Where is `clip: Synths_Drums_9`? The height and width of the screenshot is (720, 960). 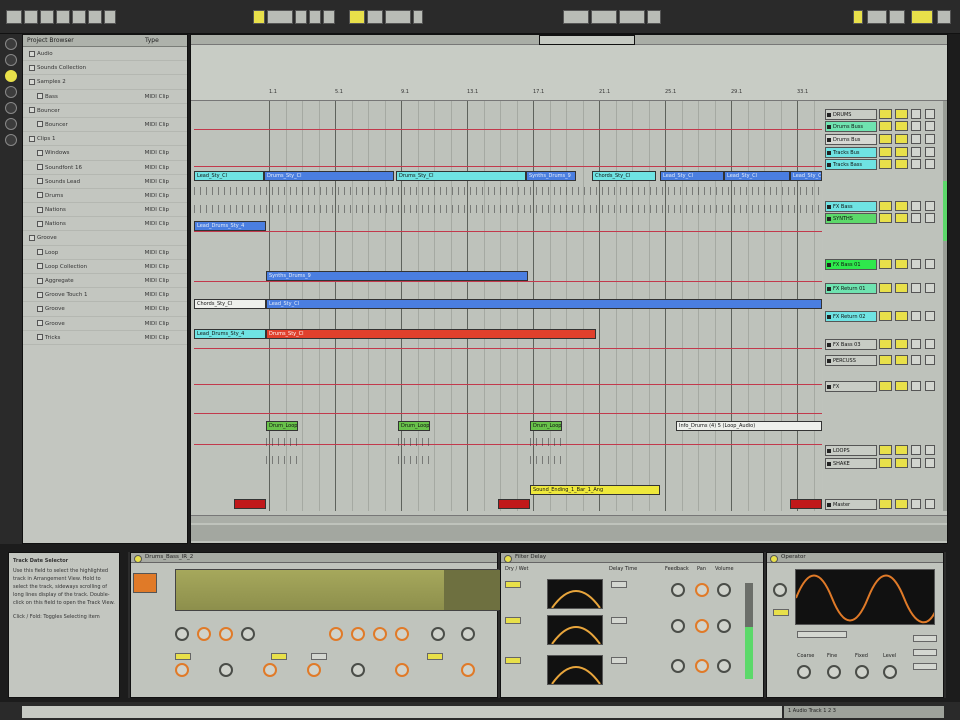
clip: Synths_Drums_9 is located at coordinates (551, 176).